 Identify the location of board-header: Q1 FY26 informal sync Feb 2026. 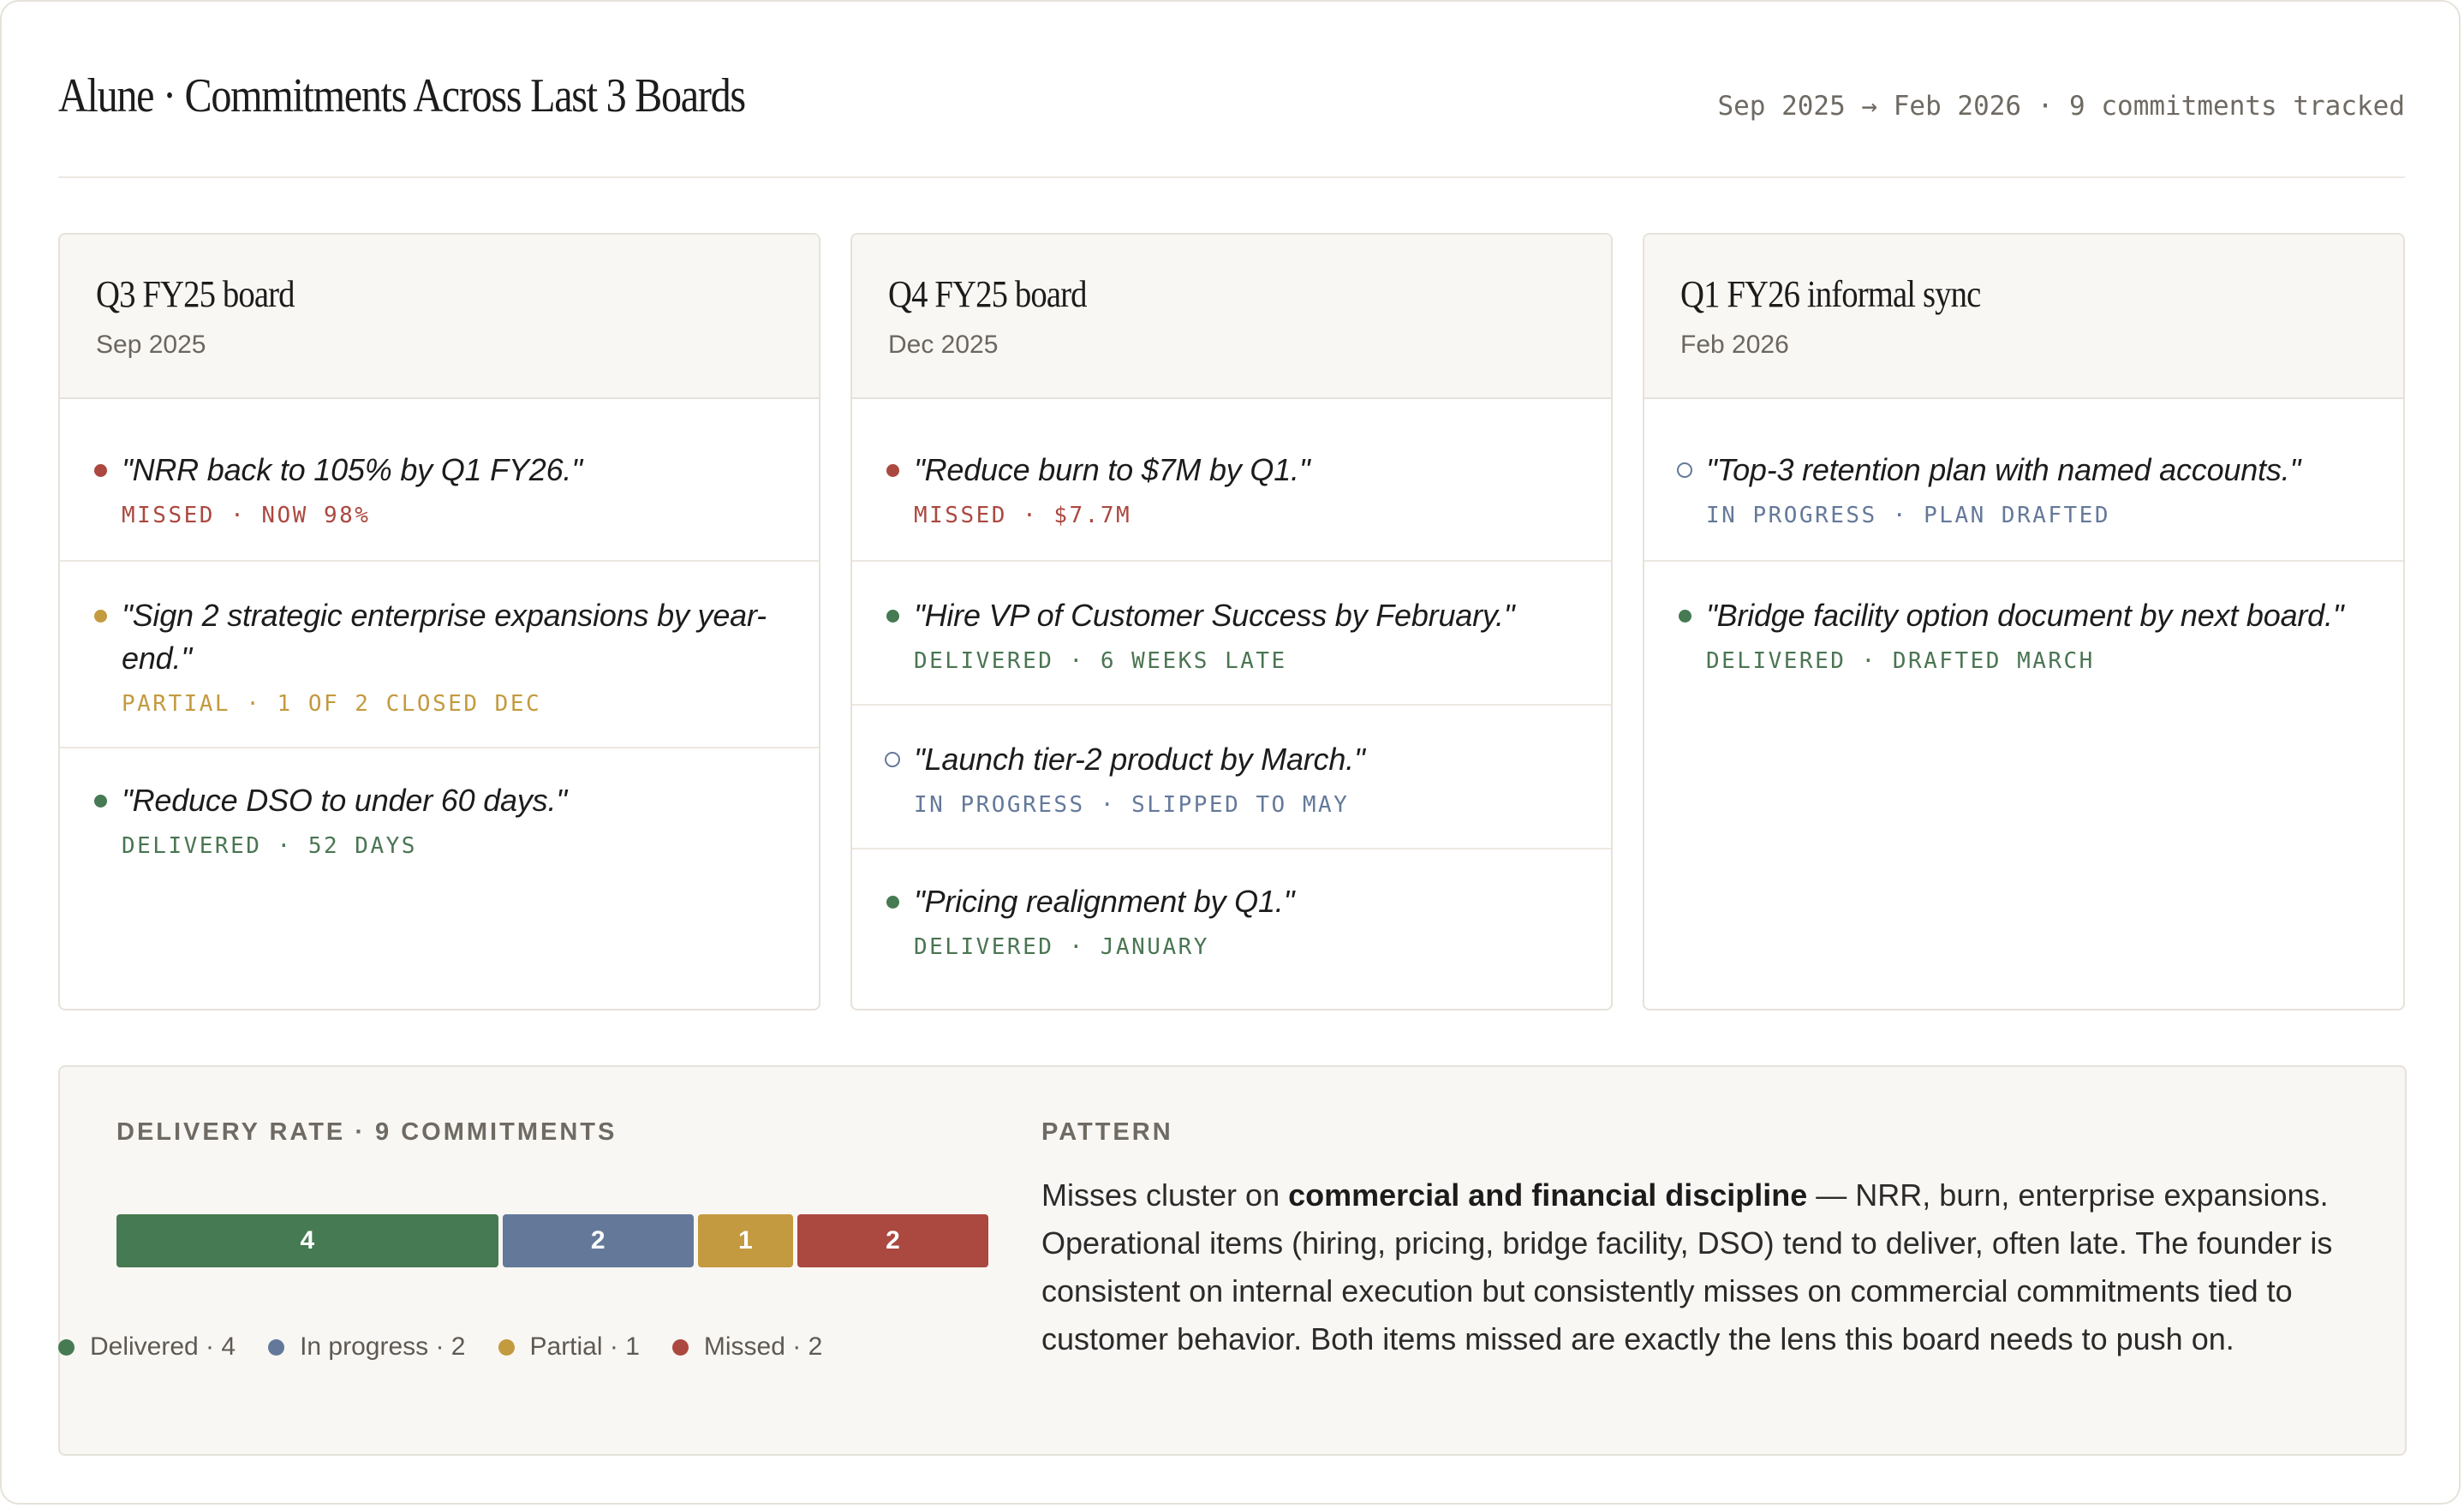
(2024, 317).